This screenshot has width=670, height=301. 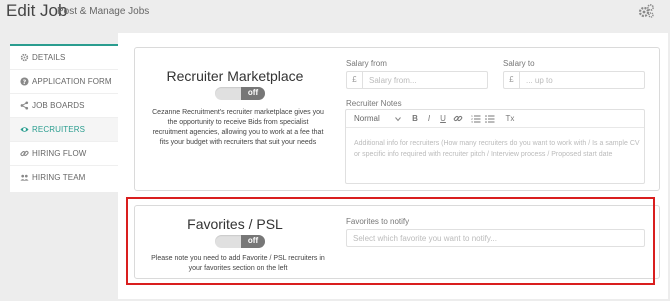 What do you see at coordinates (366, 63) in the screenshot?
I see `salary-from-label: Salary from` at bounding box center [366, 63].